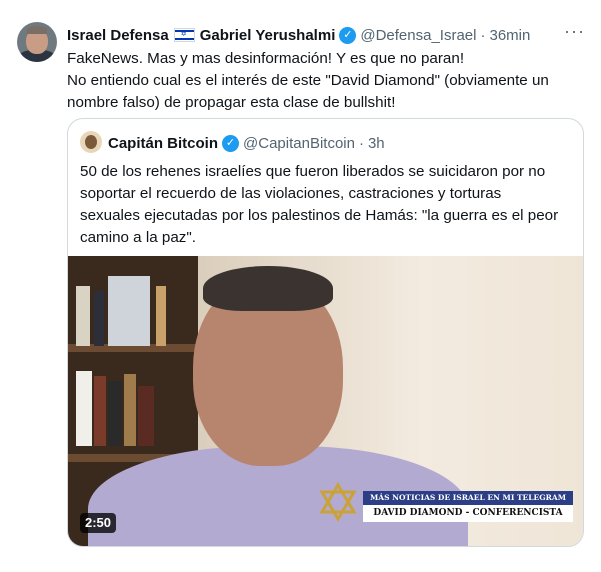 The image size is (601, 572). Describe the element at coordinates (184, 35) in the screenshot. I see `israel-flag-icon: ✡` at that location.